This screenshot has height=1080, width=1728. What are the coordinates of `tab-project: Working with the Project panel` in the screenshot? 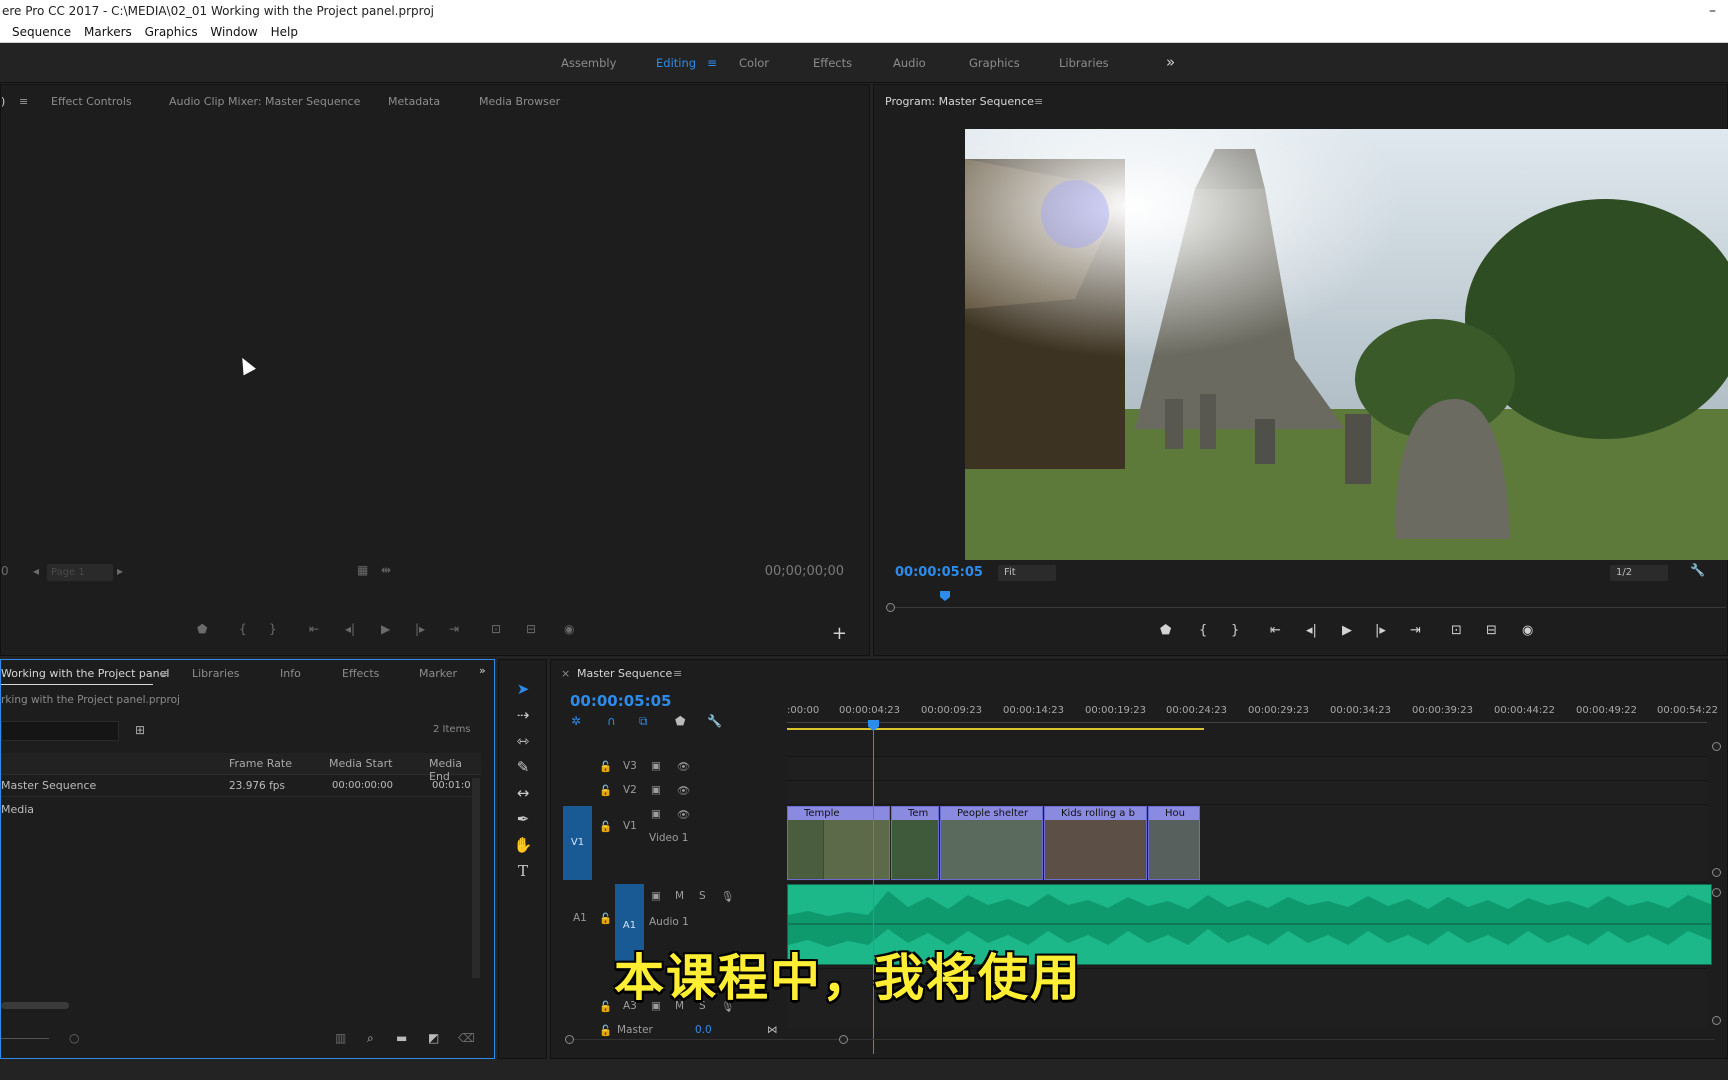 It's located at (85, 673).